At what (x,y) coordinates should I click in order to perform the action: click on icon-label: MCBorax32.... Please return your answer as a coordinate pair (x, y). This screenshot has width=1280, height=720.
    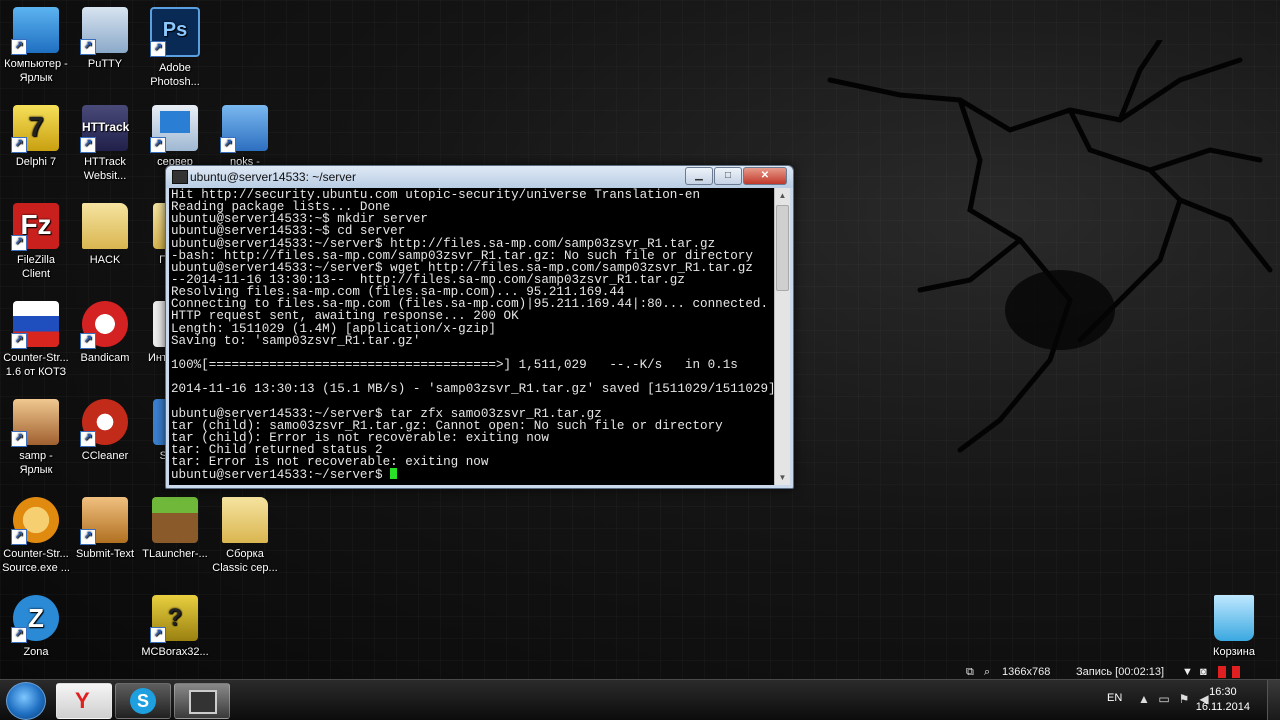
    Looking at the image, I should click on (175, 652).